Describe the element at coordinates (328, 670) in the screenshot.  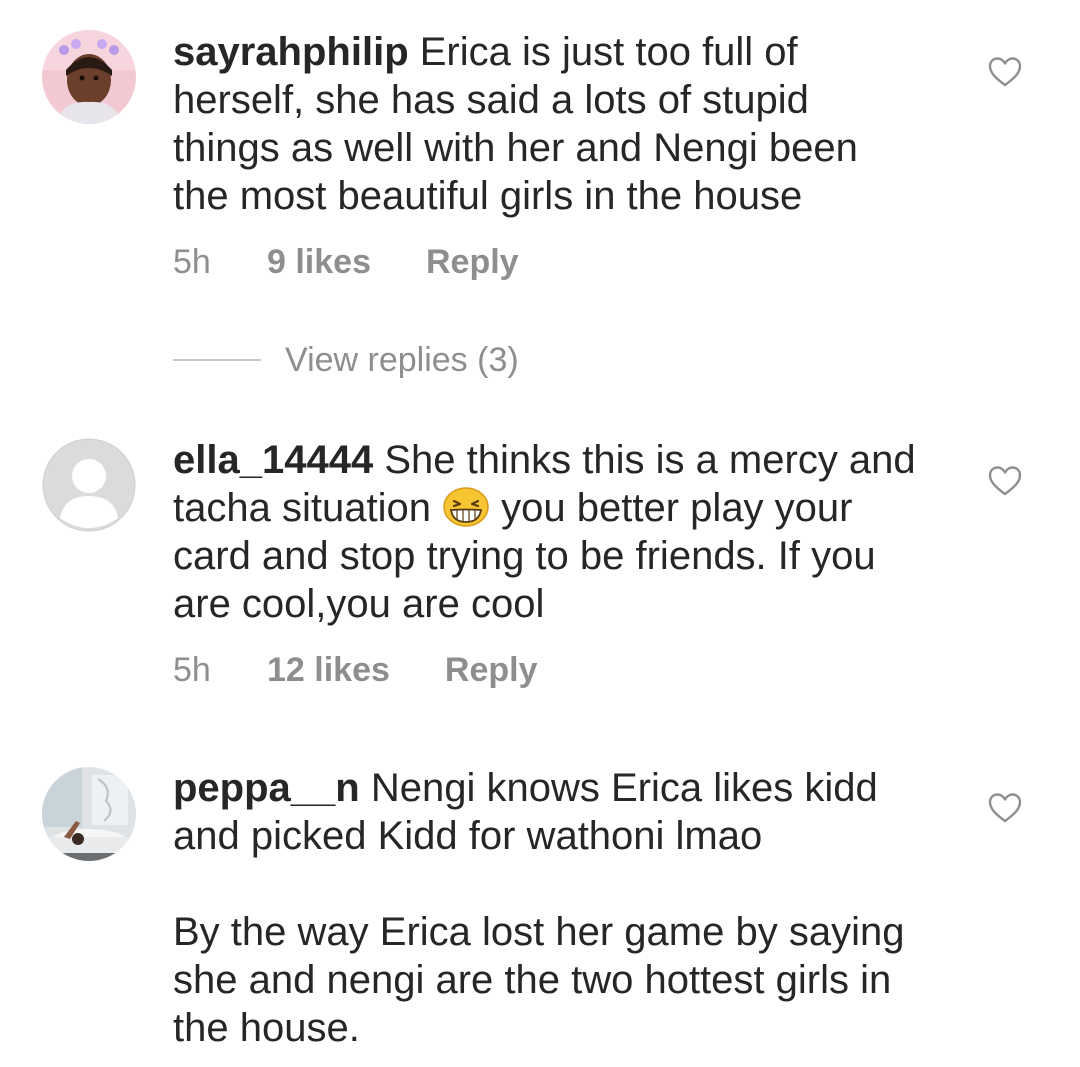
I see `likes-count-button: 12 likes` at that location.